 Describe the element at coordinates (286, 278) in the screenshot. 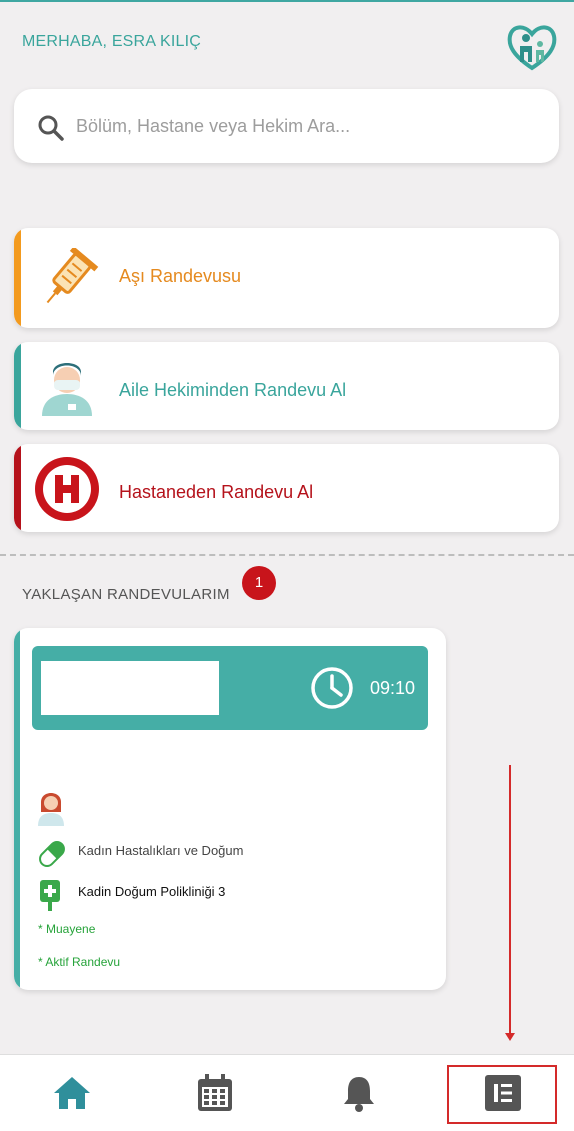

I see `vaccine-appointment-card: Aşı Randevusu` at that location.